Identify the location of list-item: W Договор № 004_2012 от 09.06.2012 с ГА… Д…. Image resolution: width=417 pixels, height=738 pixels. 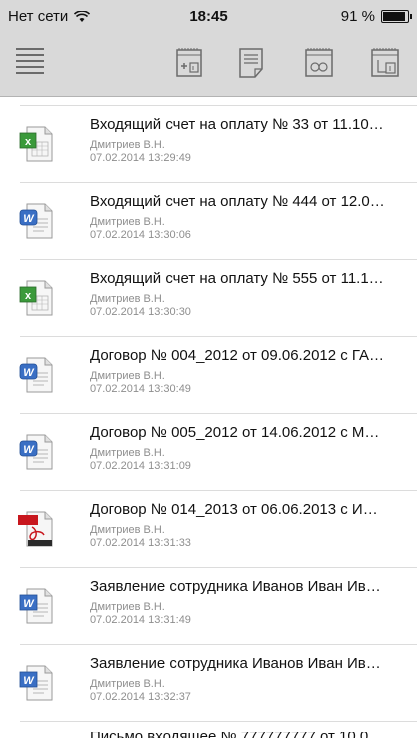
(217, 375).